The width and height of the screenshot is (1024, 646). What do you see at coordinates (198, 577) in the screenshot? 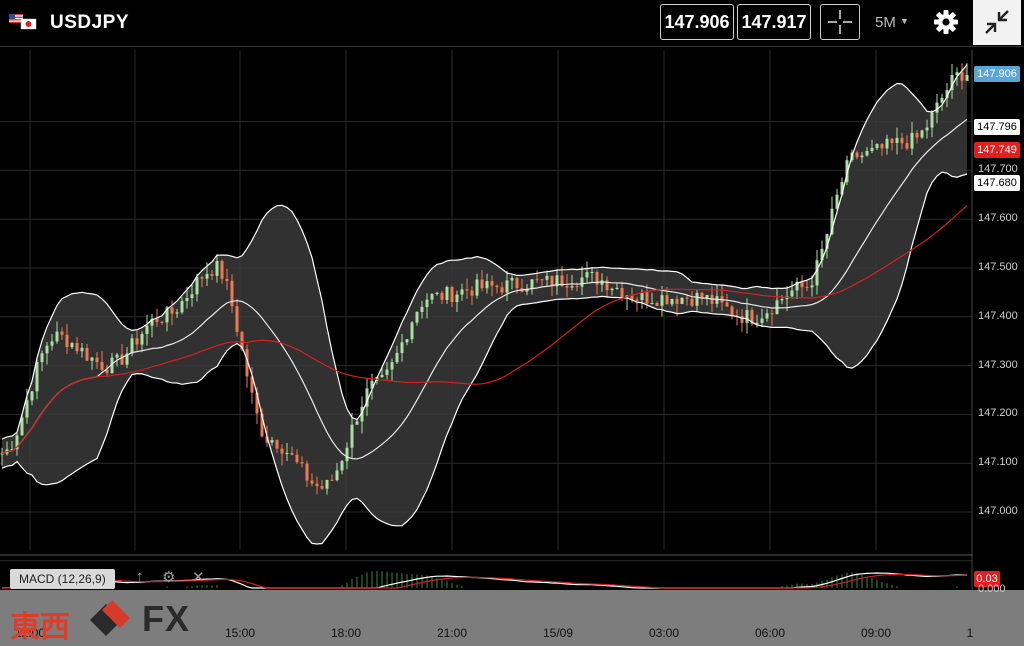
I see `remove-indicator-icon: ✕` at bounding box center [198, 577].